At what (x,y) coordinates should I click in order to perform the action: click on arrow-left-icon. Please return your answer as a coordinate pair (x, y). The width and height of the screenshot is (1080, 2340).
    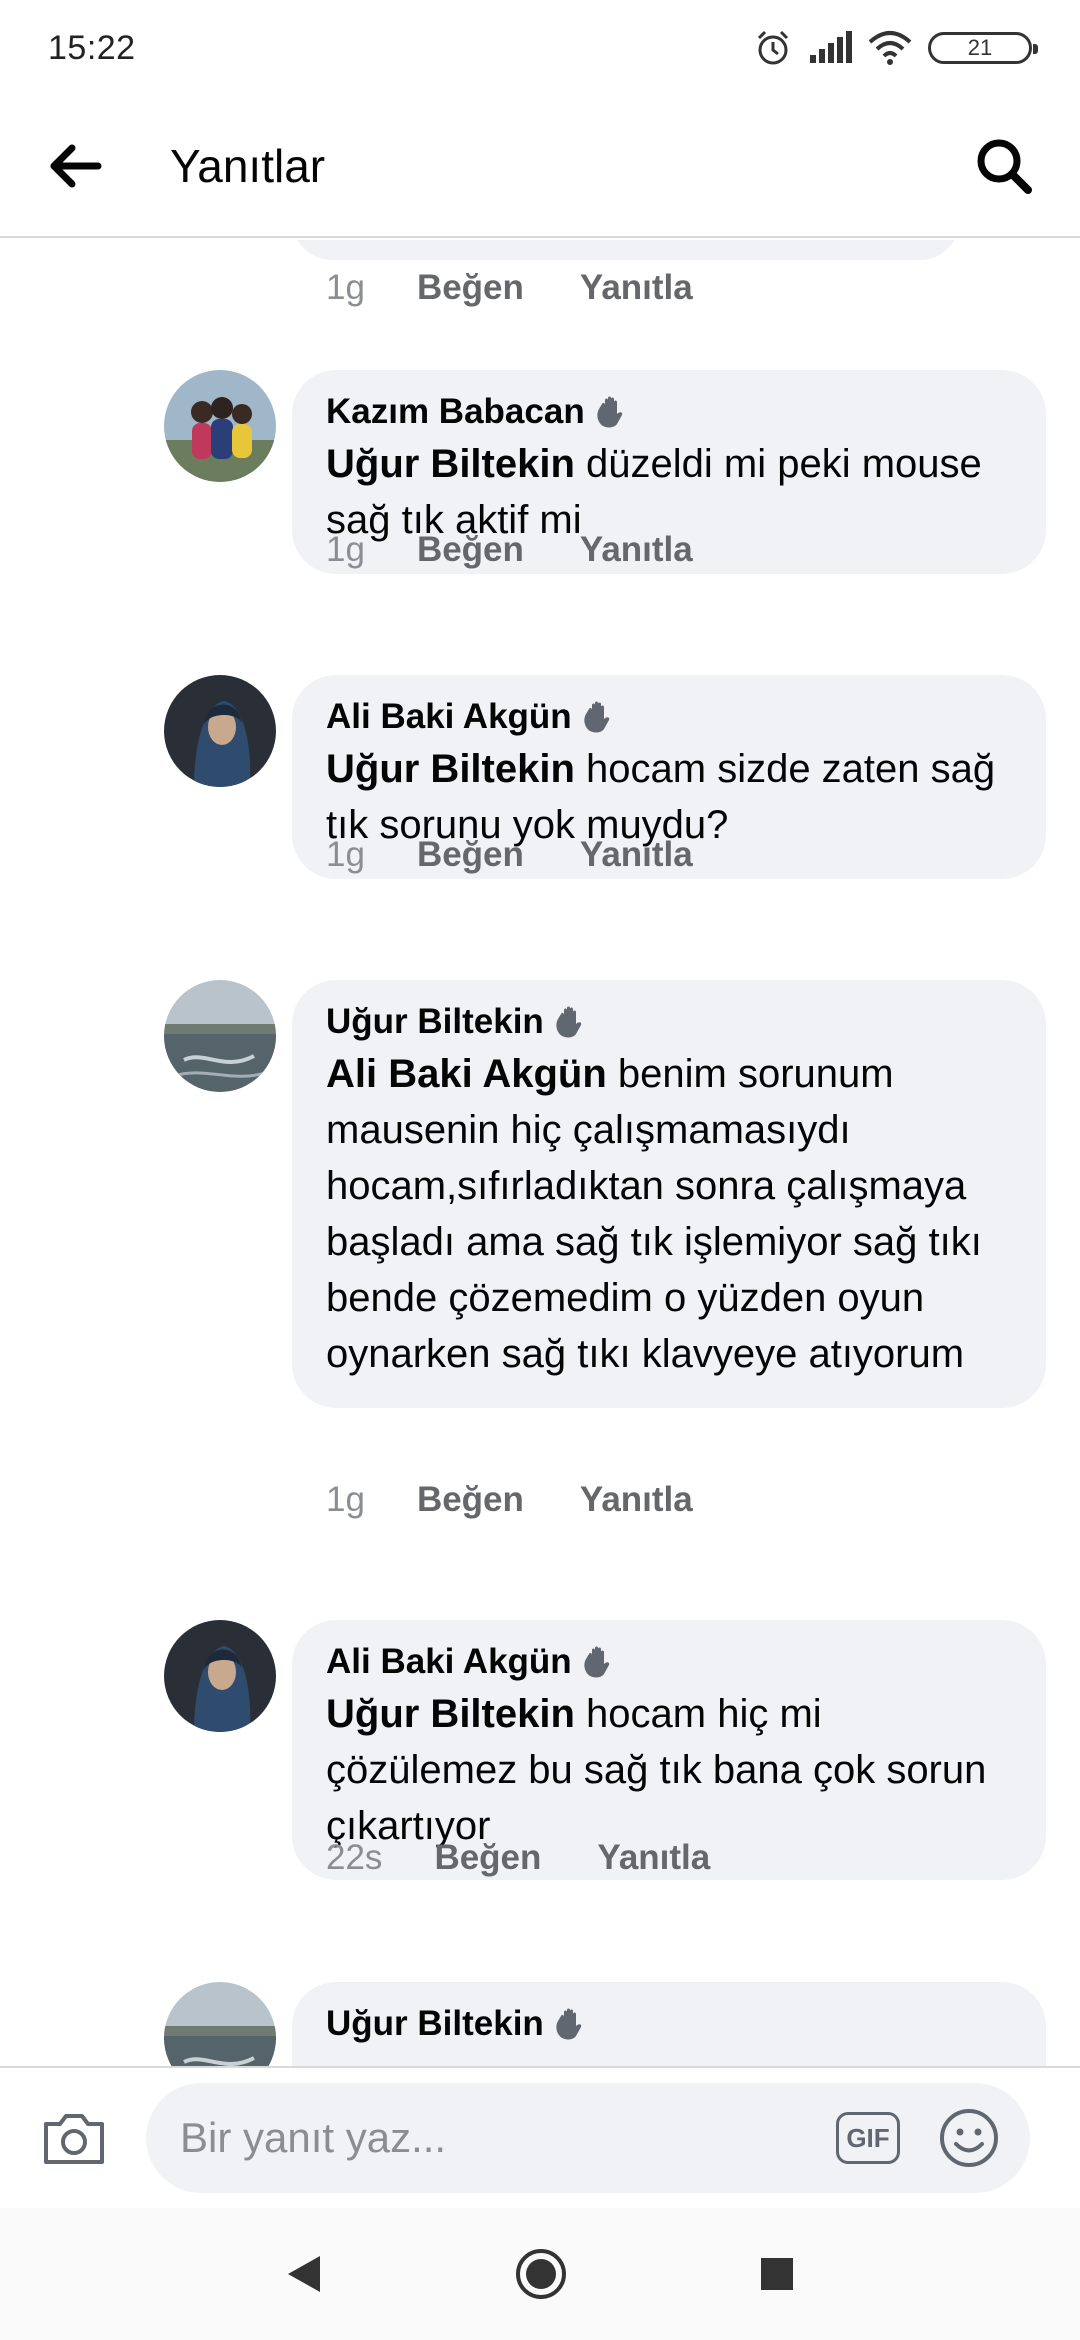
    Looking at the image, I should click on (76, 166).